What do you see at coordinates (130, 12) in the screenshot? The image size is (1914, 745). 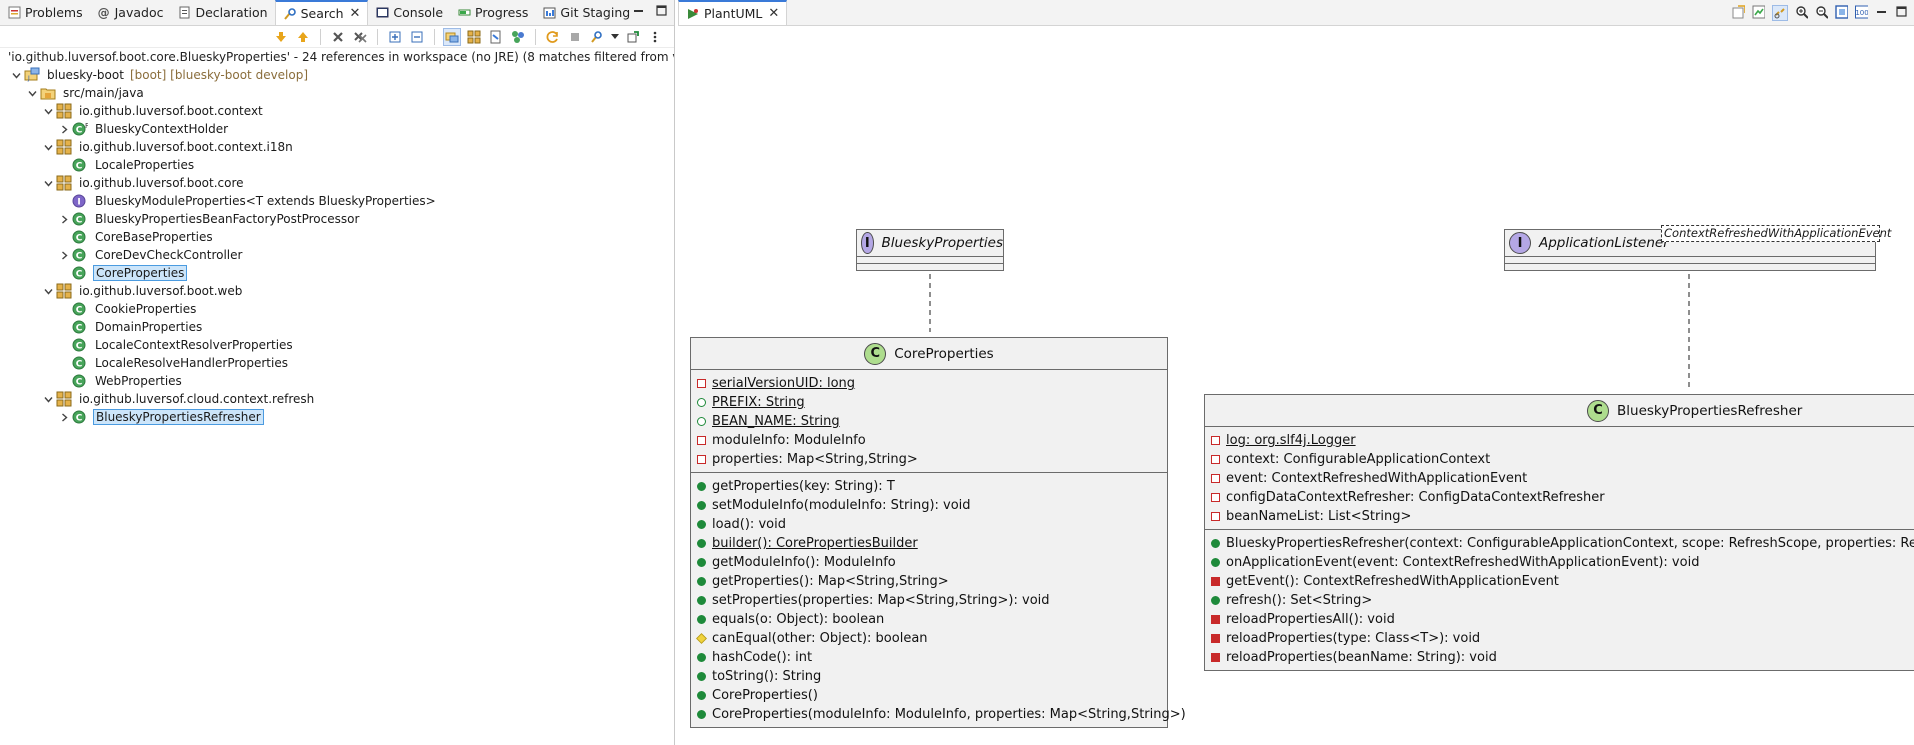 I see `tab-javadoc: @ Javadoc` at bounding box center [130, 12].